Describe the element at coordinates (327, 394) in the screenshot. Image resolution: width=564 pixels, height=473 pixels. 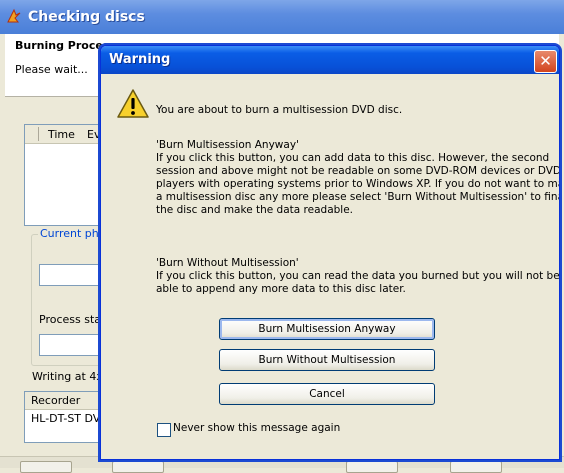
I see `cancel-button: Cancel` at that location.